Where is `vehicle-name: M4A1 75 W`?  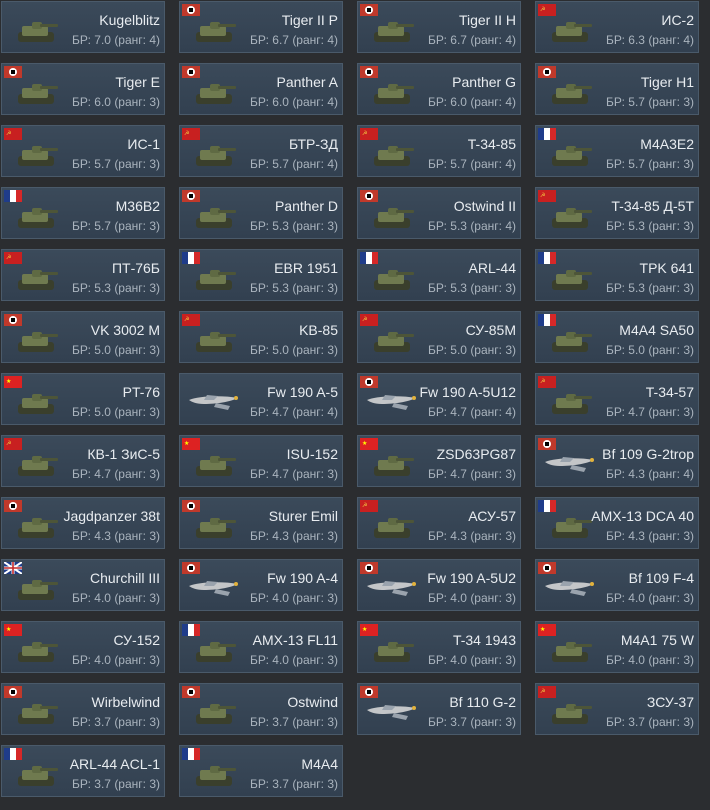 vehicle-name: M4A1 75 W is located at coordinates (657, 640).